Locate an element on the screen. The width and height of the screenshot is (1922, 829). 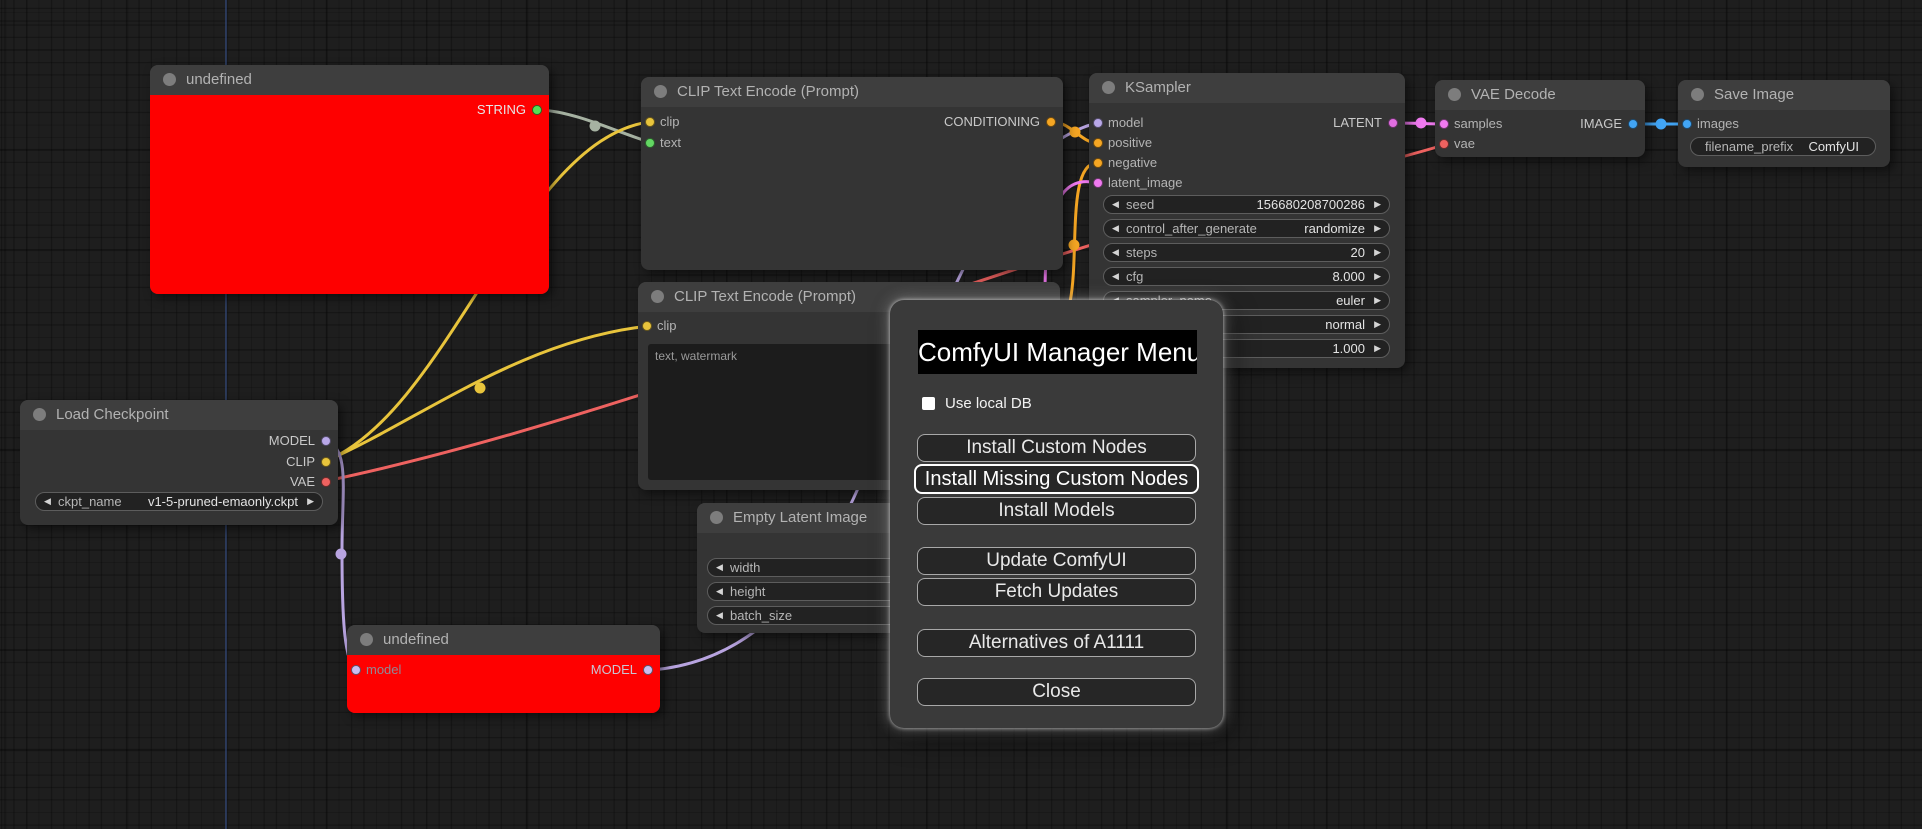
node-undefined-bottom: undefined model MODEL is located at coordinates (503, 669).